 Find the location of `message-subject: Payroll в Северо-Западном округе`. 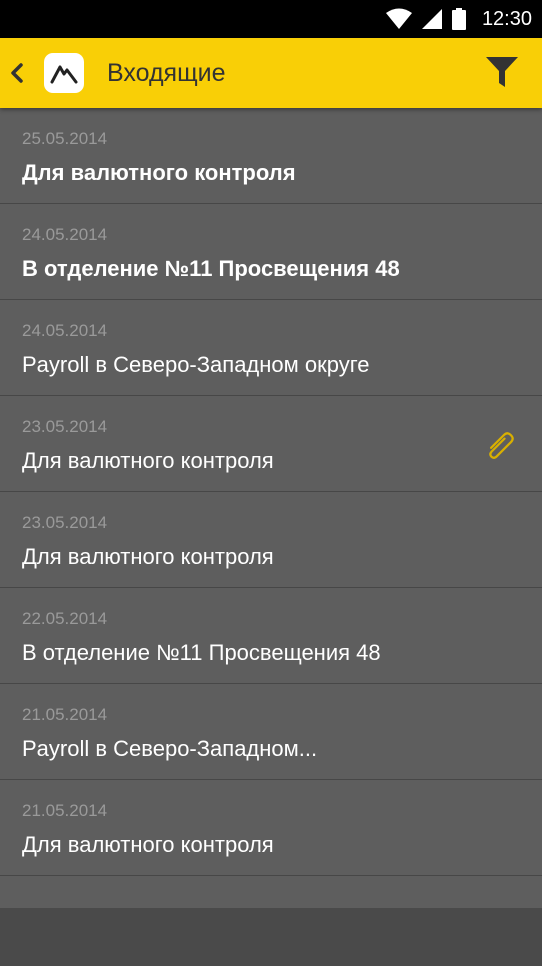

message-subject: Payroll в Северо-Западном округе is located at coordinates (196, 364).